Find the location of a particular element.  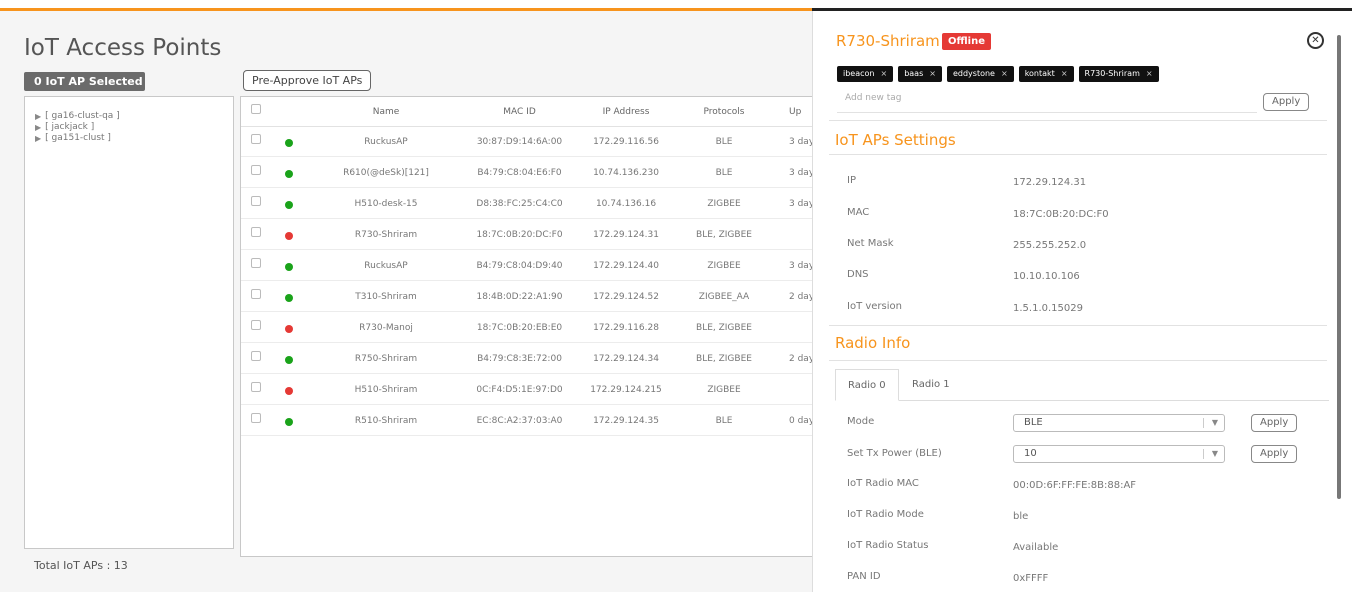

setting-label: MAC is located at coordinates (858, 212).